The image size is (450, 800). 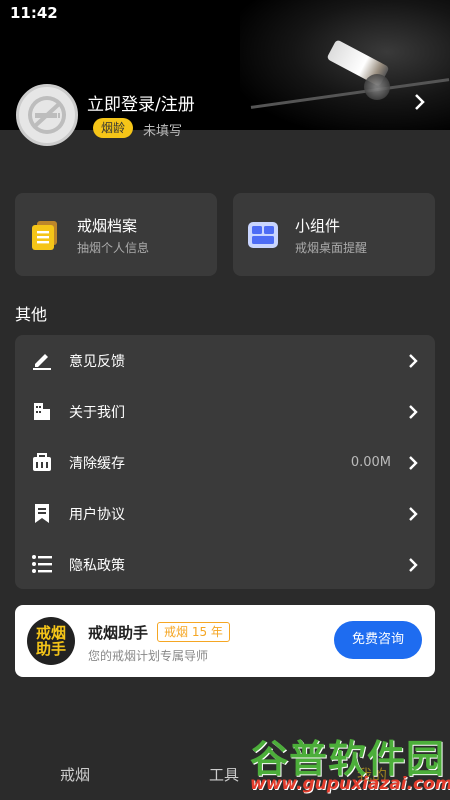 What do you see at coordinates (377, 87) in the screenshot?
I see `ash-shape` at bounding box center [377, 87].